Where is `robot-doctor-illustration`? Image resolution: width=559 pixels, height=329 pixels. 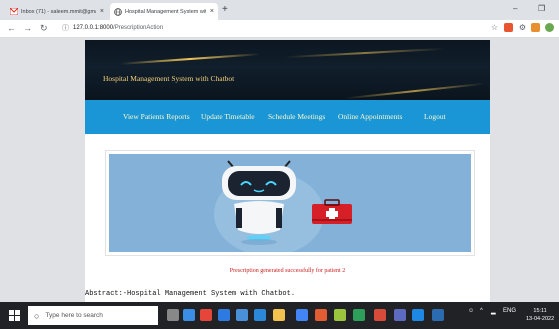
robot-doctor-illustration is located at coordinates (283, 206).